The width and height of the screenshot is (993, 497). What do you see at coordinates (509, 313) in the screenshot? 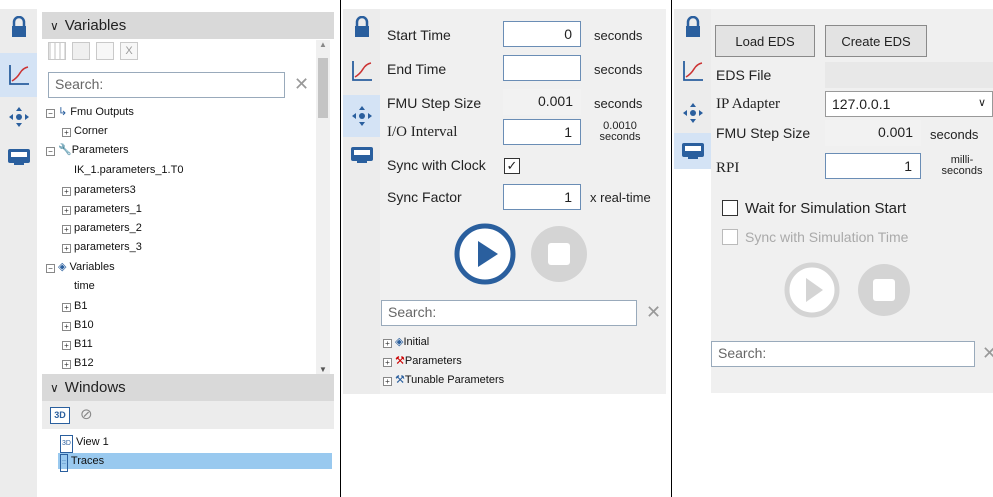
I see `parameters-search-input: Search:` at bounding box center [509, 313].